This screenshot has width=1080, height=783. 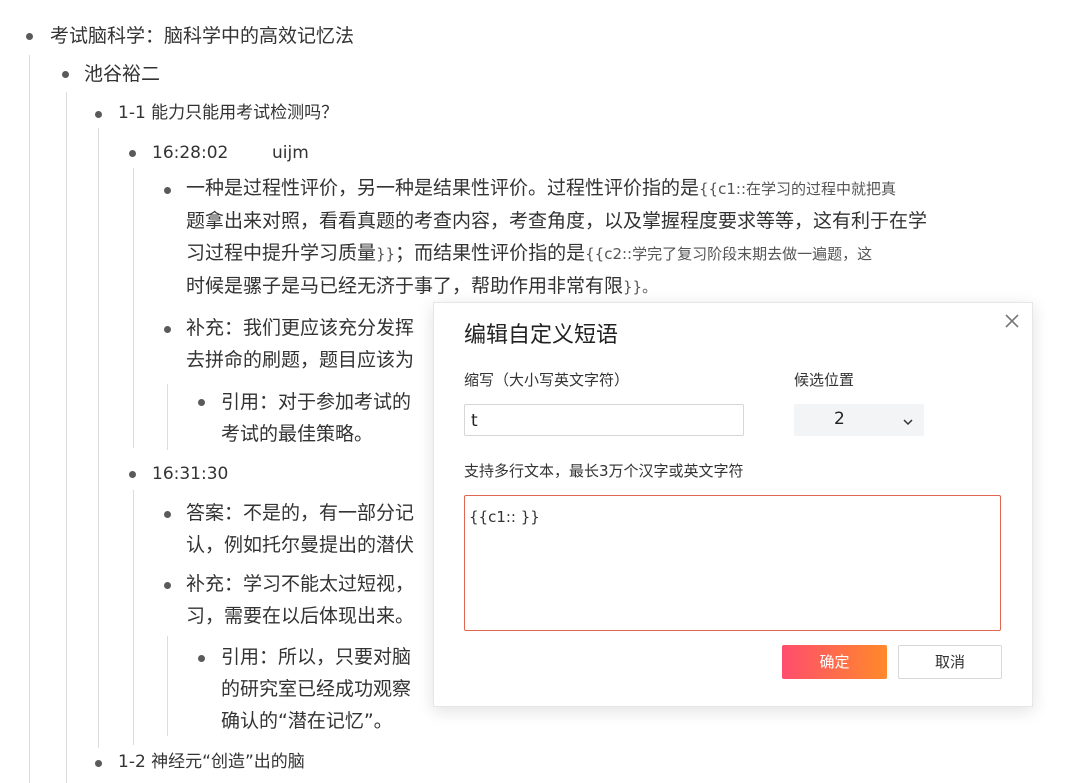 What do you see at coordinates (190, 153) in the screenshot?
I see `timestamp: 16:28:02` at bounding box center [190, 153].